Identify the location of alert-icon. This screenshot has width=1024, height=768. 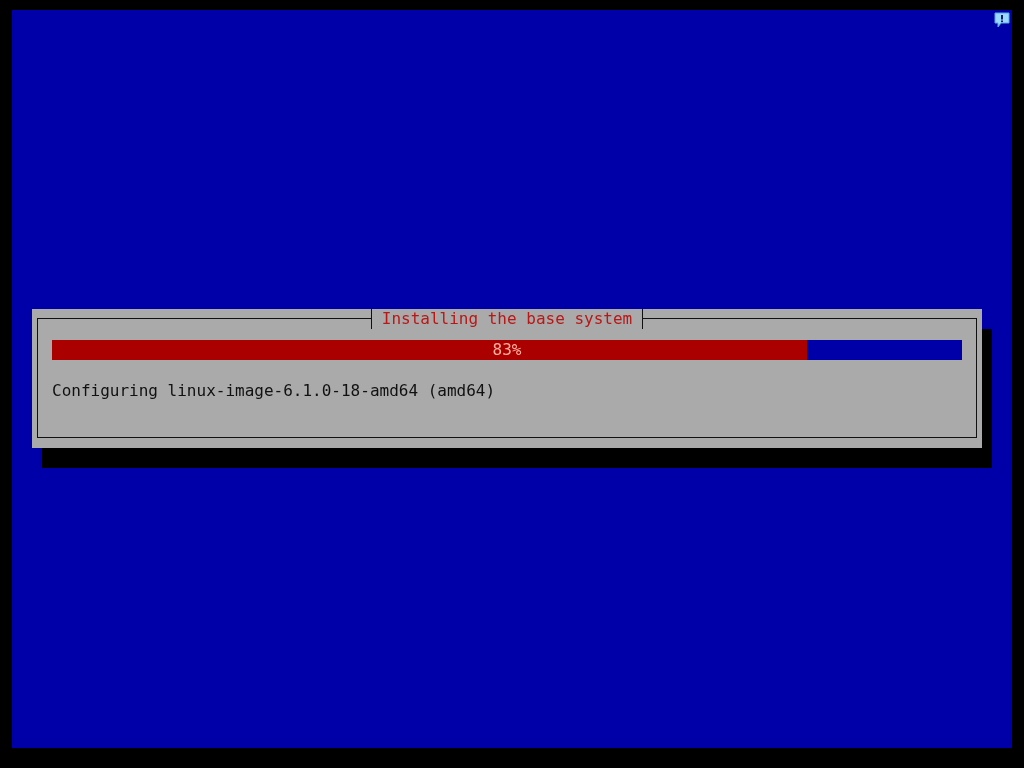
(1002, 20).